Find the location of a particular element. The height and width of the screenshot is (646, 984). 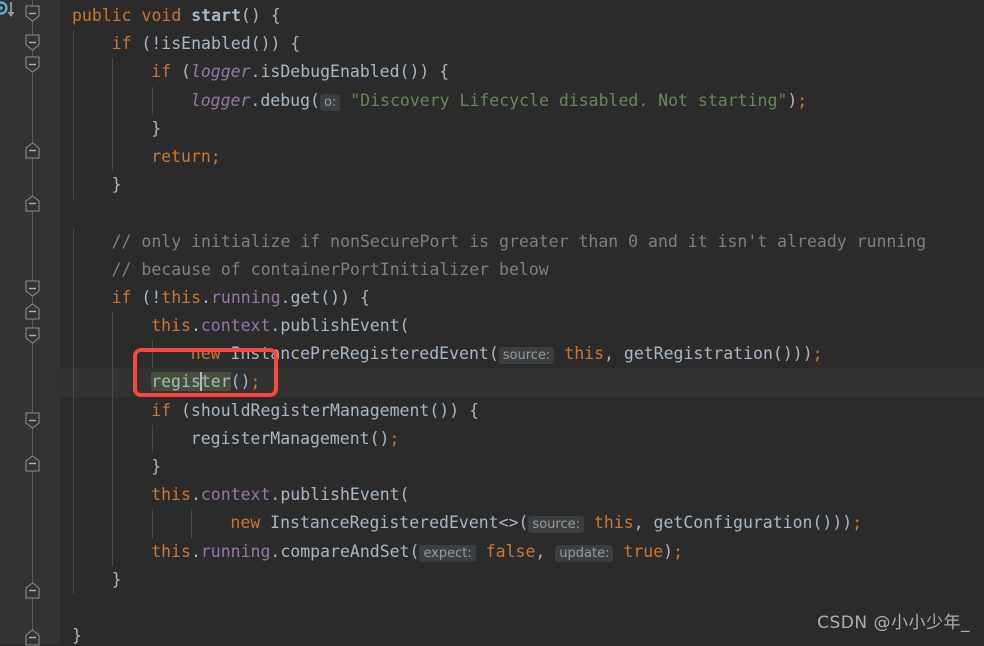

parameter-hint-badge: update: is located at coordinates (584, 553).